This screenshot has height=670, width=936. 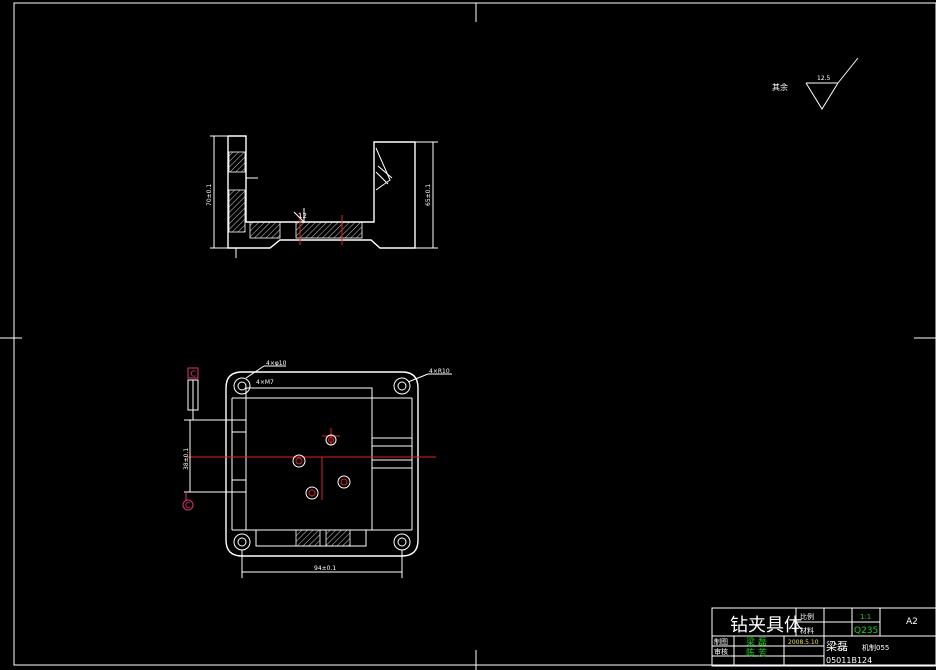 I want to click on student-id: 05011B124, so click(x=849, y=660).